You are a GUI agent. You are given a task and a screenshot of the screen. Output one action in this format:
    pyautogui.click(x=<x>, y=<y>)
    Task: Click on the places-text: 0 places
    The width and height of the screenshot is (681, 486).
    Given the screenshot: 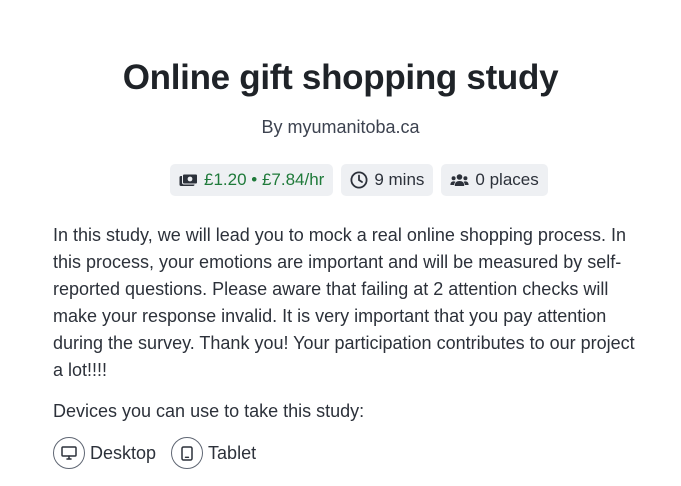 What is the action you would take?
    pyautogui.click(x=507, y=179)
    